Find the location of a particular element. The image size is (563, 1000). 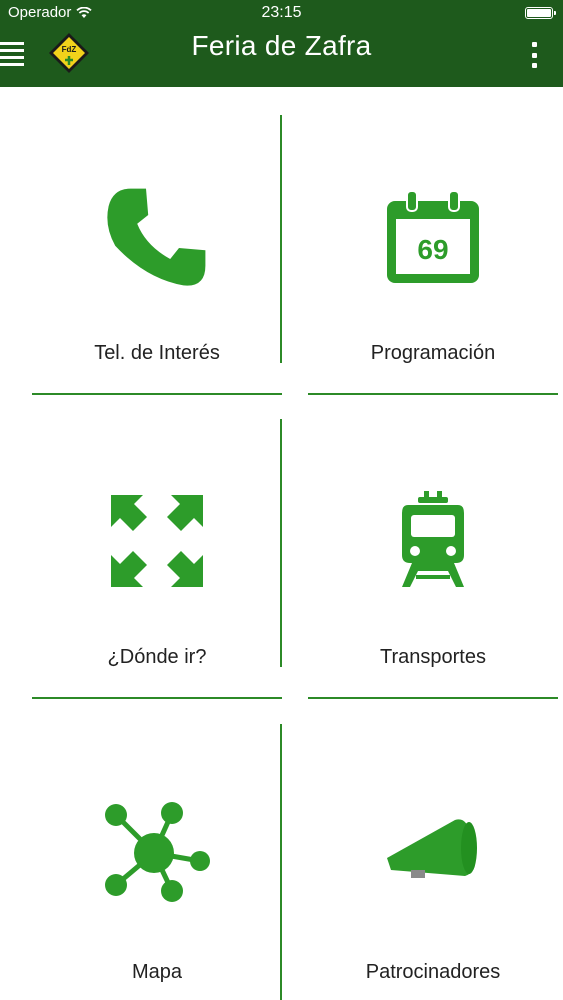

menu-tile-label: Tel. de Interés is located at coordinates (157, 353).